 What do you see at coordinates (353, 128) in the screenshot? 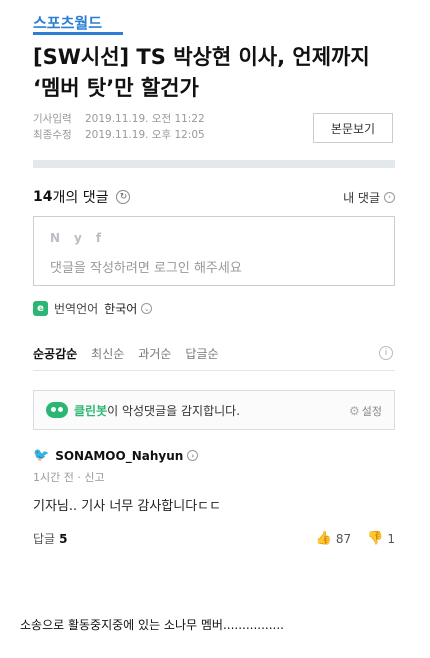
I see `view-original-button: 본문보기` at bounding box center [353, 128].